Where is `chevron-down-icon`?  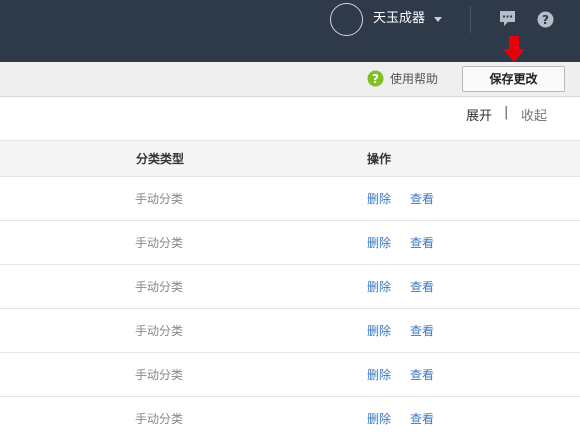
chevron-down-icon is located at coordinates (438, 19).